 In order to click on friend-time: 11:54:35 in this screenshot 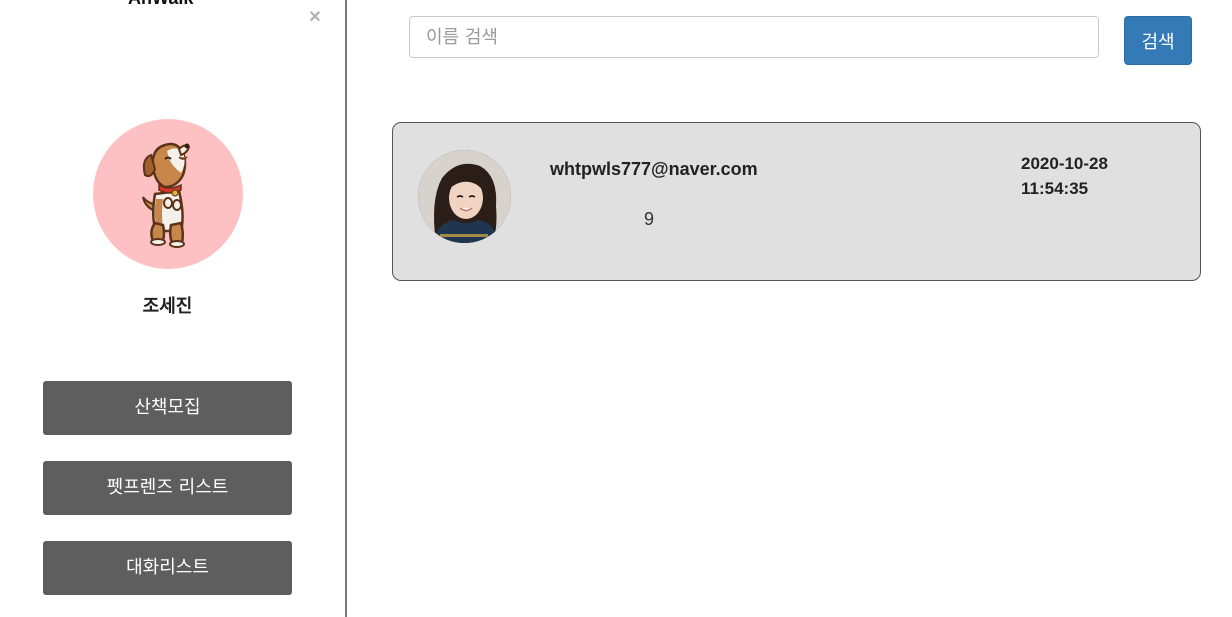, I will do `click(1055, 188)`.